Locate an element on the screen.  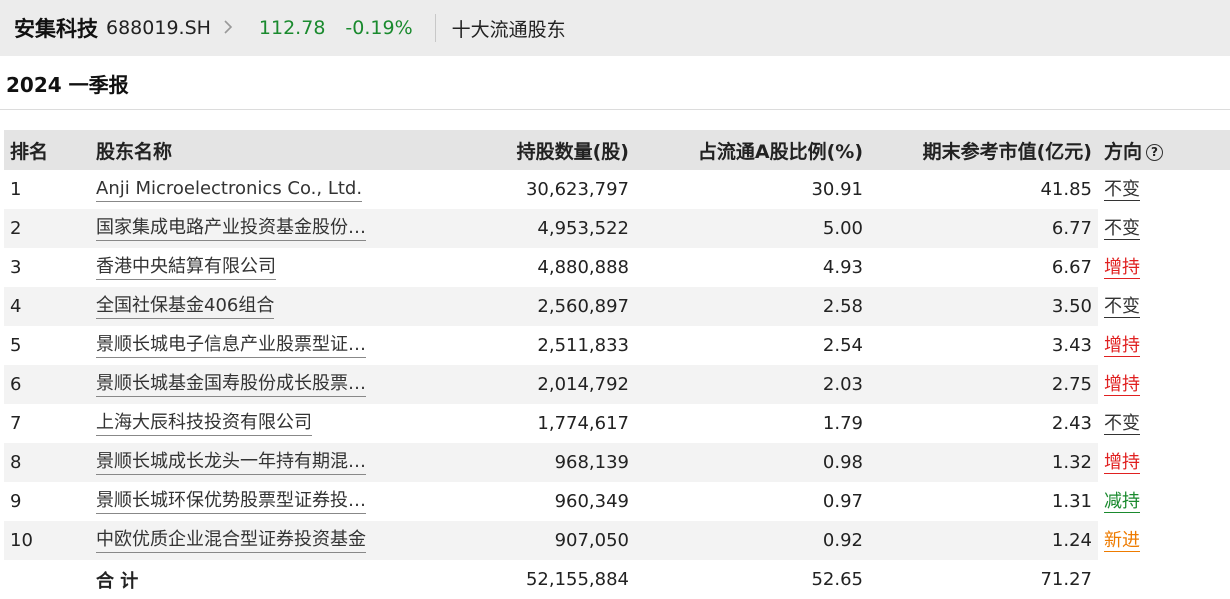
shares-cell: 960,349 is located at coordinates (591, 501).